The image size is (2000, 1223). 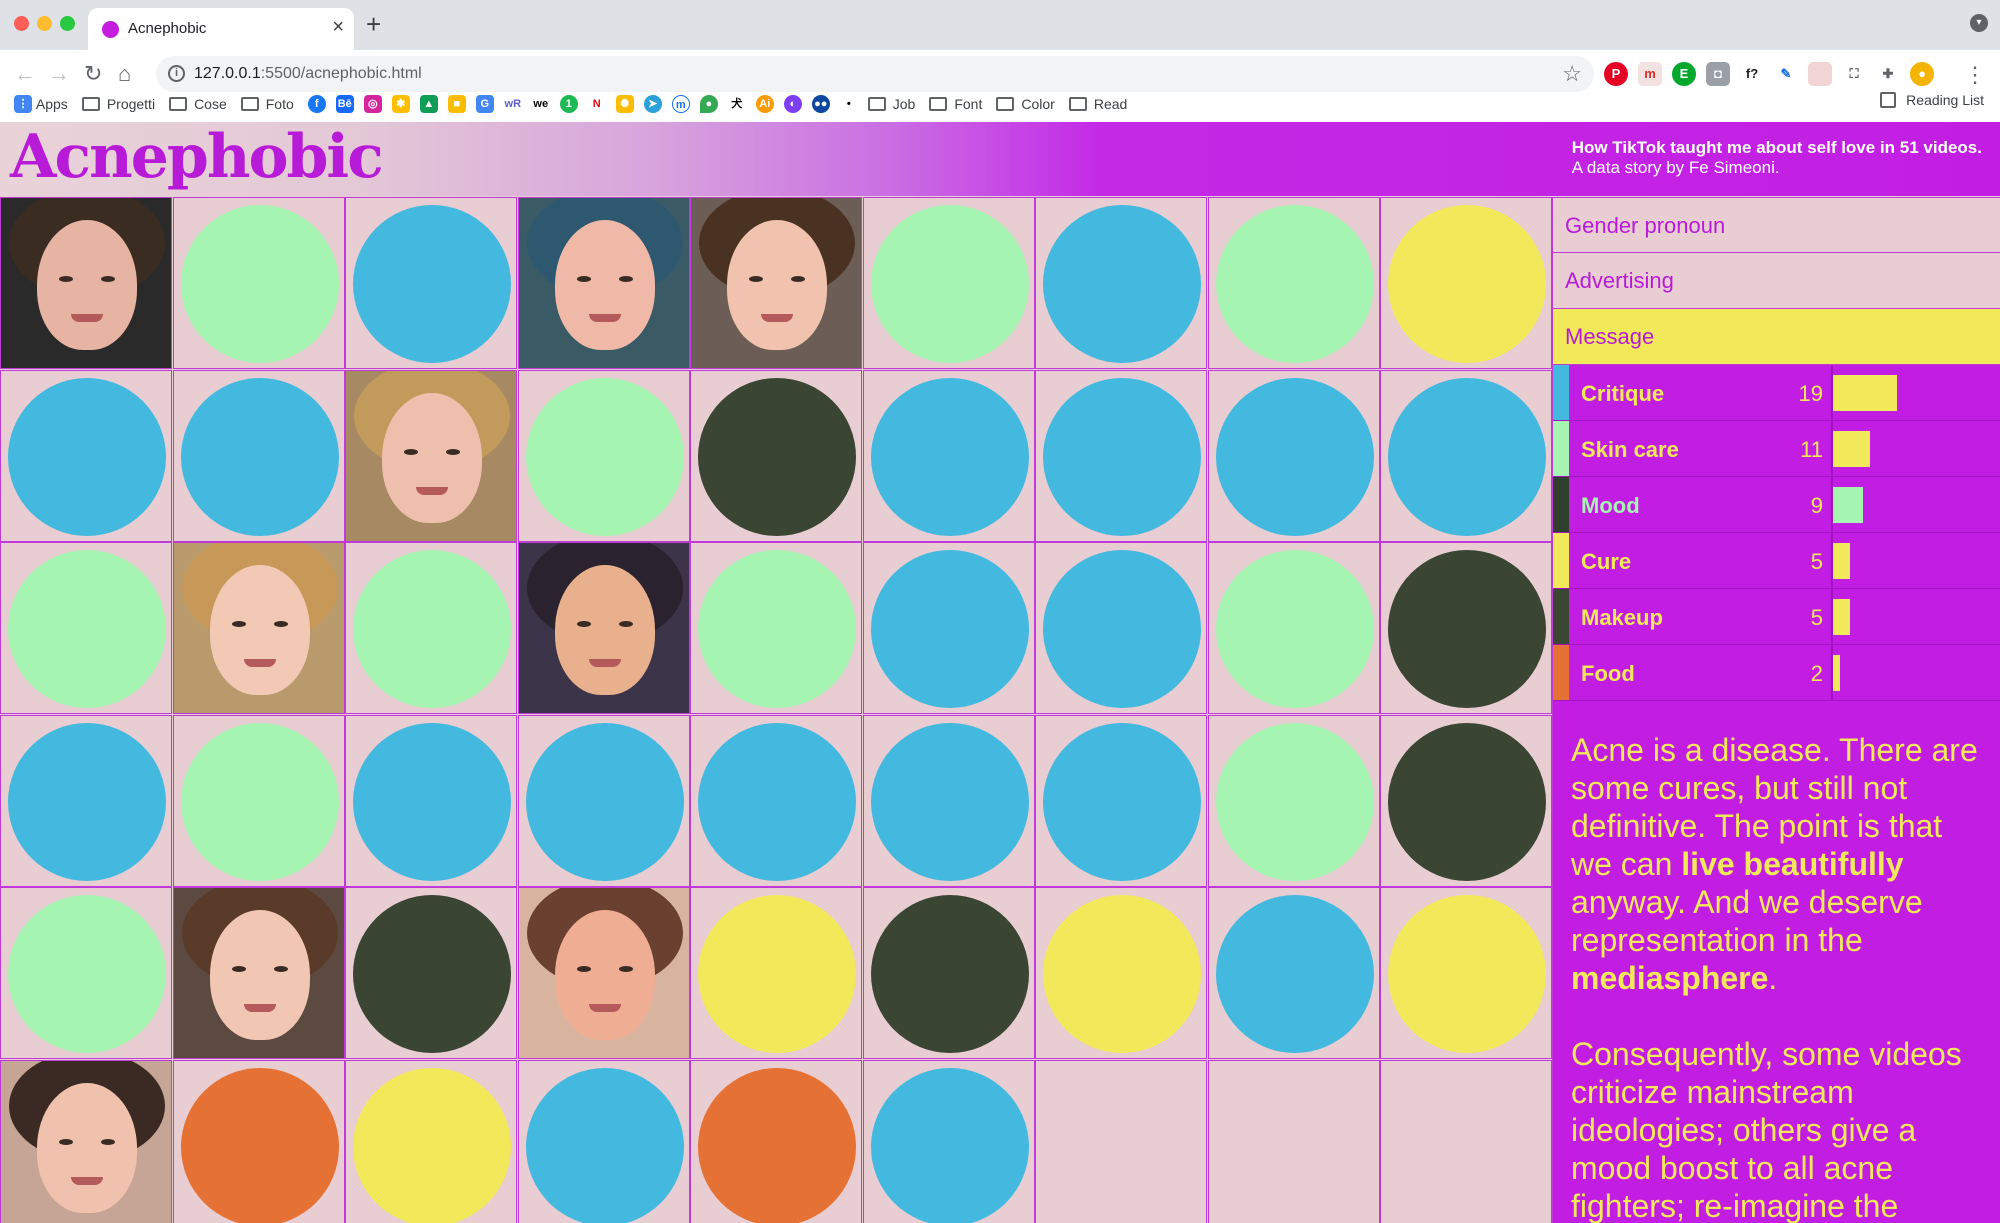 What do you see at coordinates (568, 104) in the screenshot?
I see `one-icon: 1` at bounding box center [568, 104].